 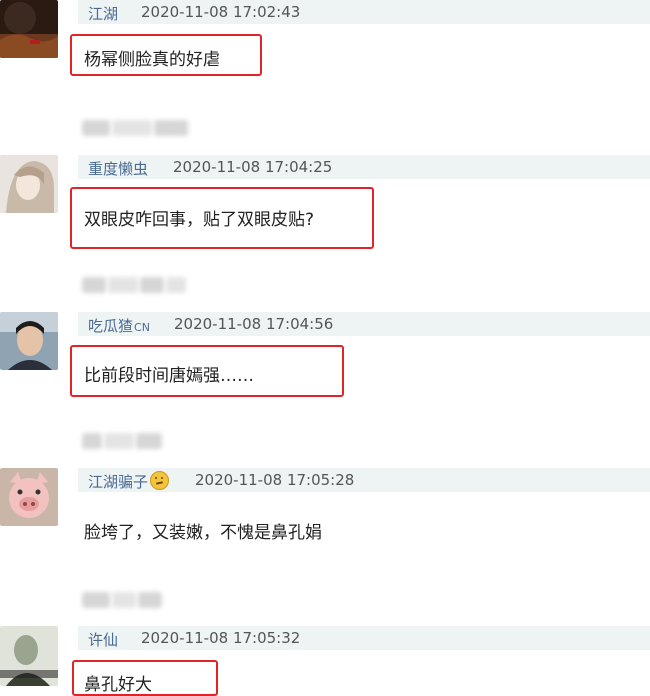 I want to click on comment-time: 2020-11-08 17:04:56, so click(x=254, y=324).